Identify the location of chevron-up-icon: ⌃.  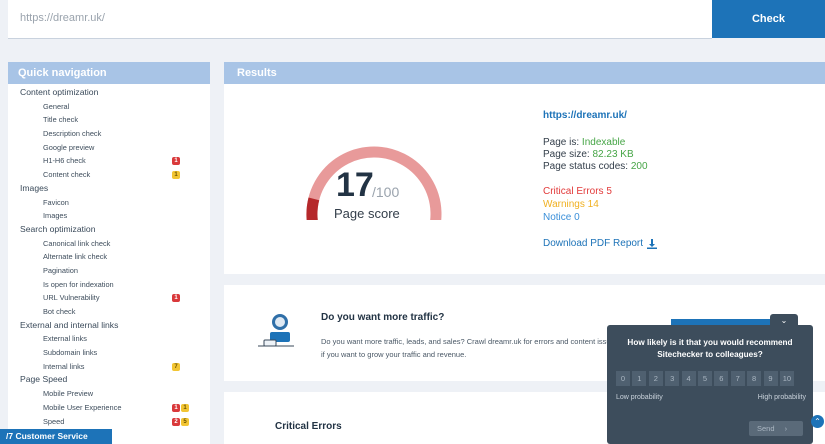
(817, 421).